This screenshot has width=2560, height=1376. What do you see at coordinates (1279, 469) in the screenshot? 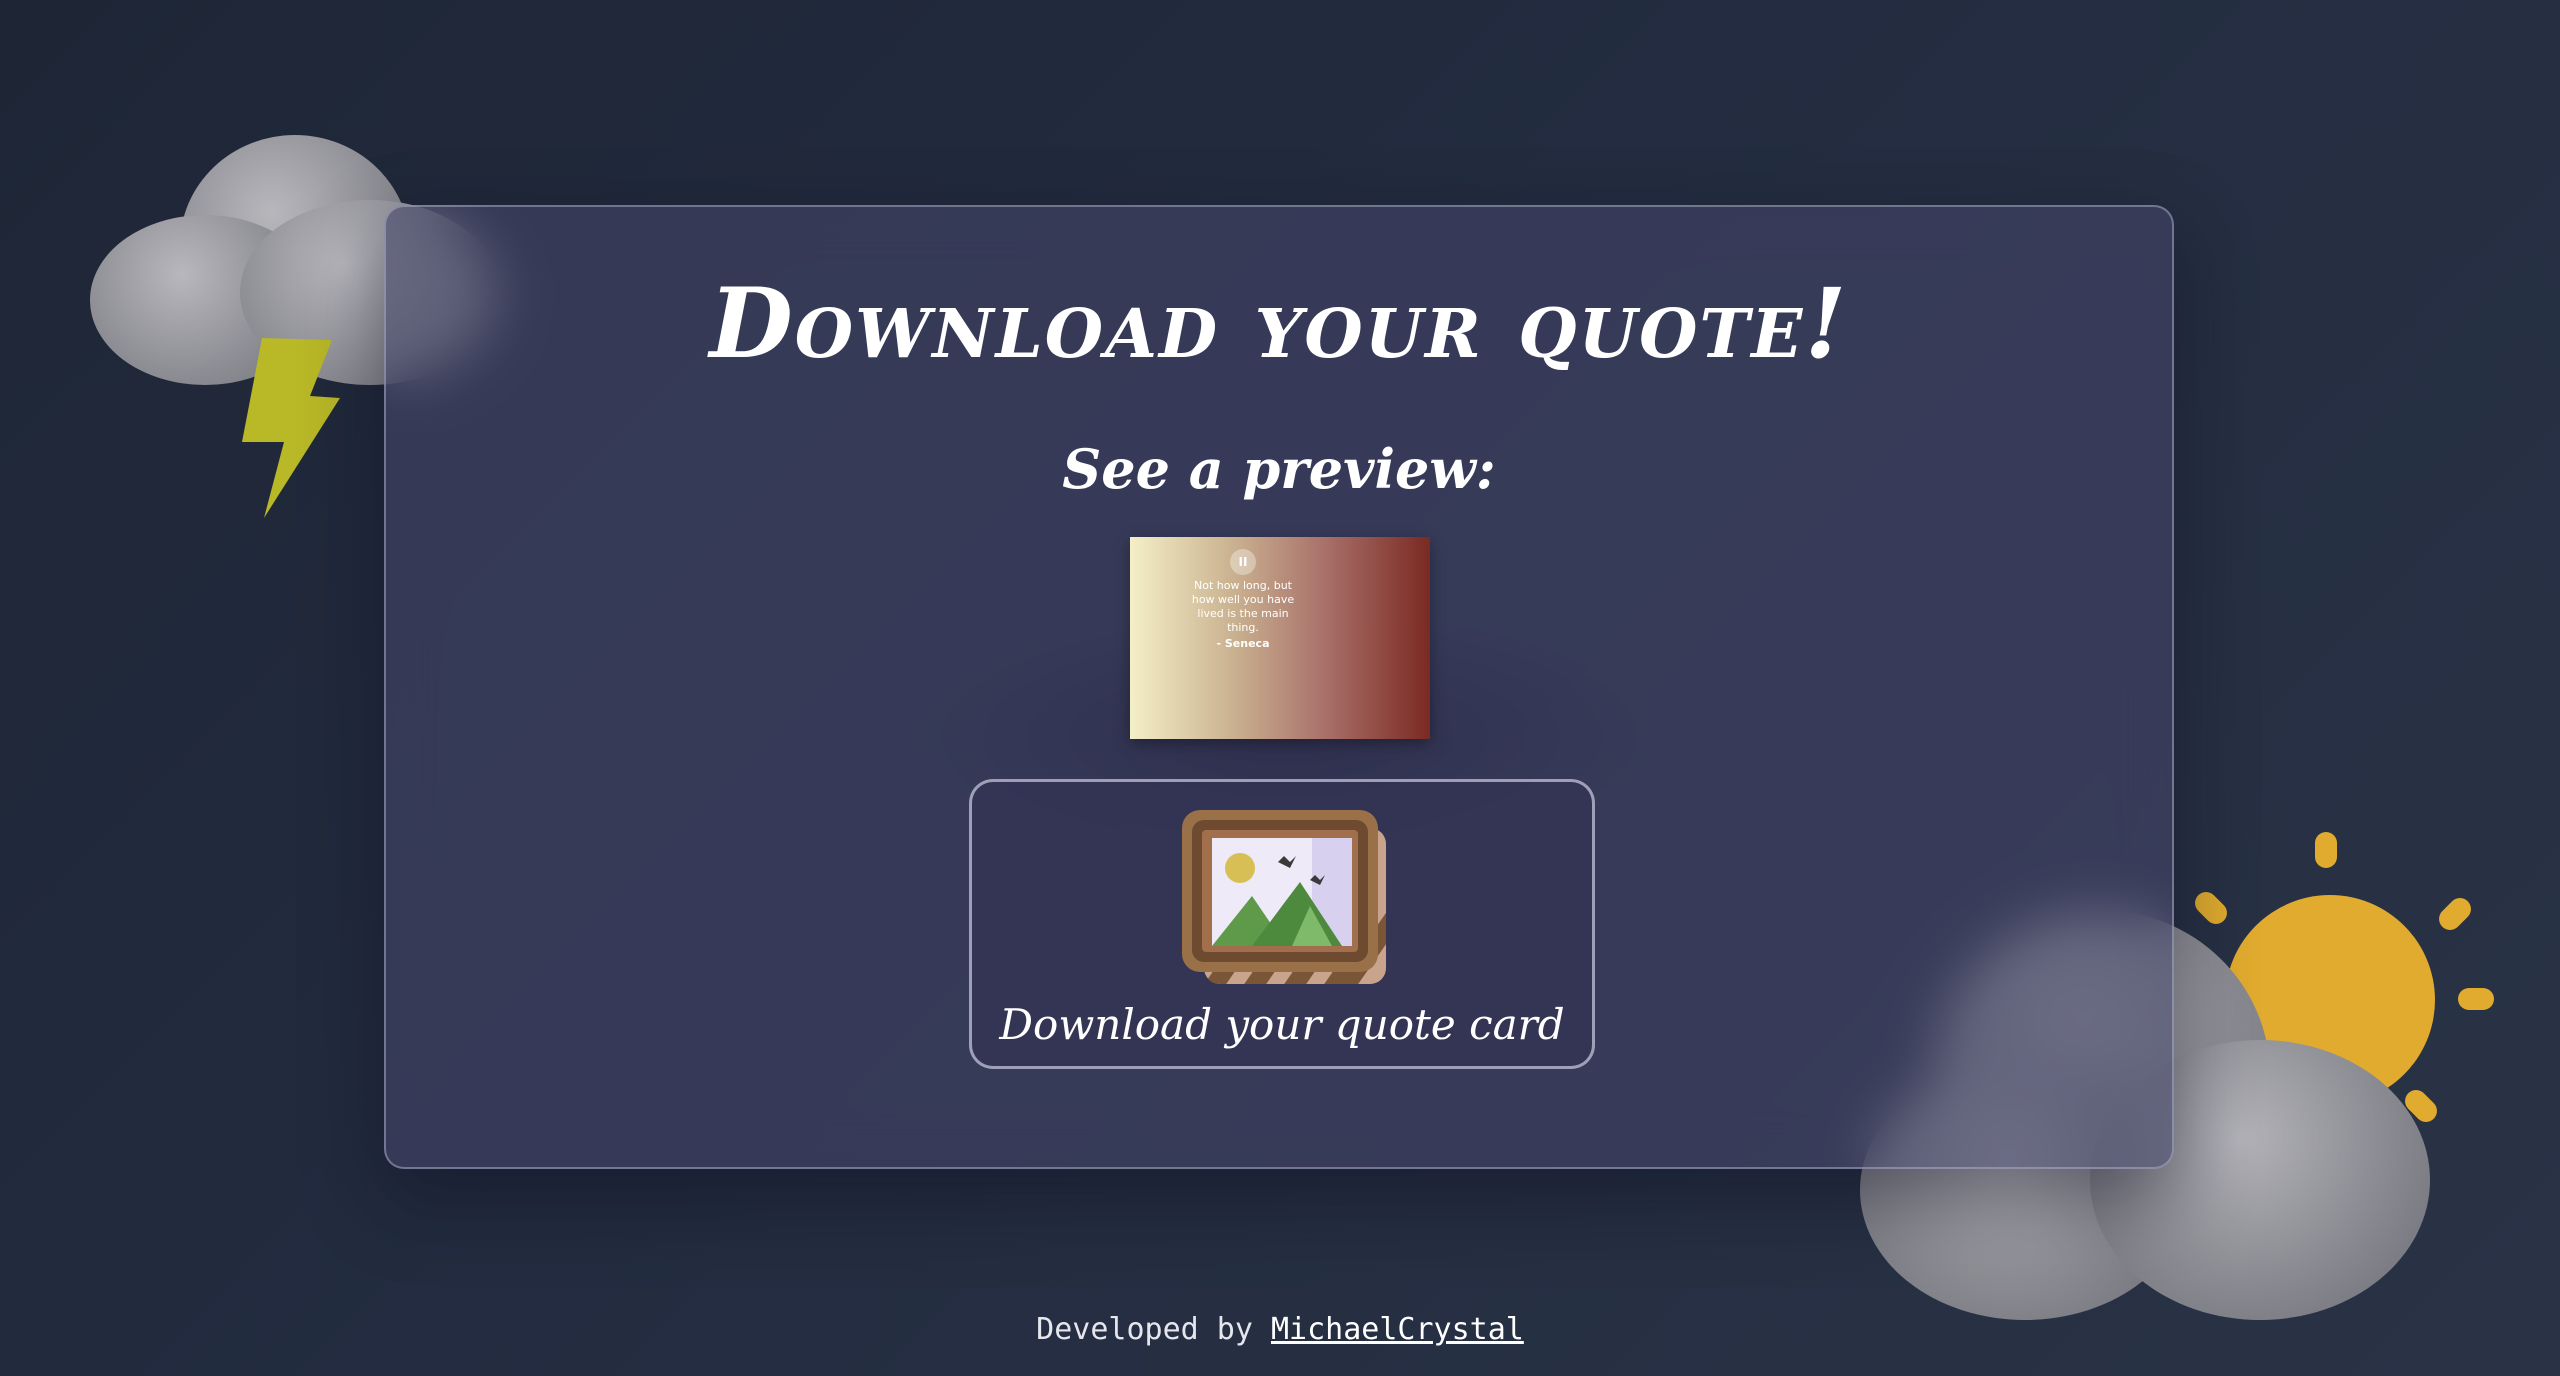
I see `preview-heading: See a preview:` at bounding box center [1279, 469].